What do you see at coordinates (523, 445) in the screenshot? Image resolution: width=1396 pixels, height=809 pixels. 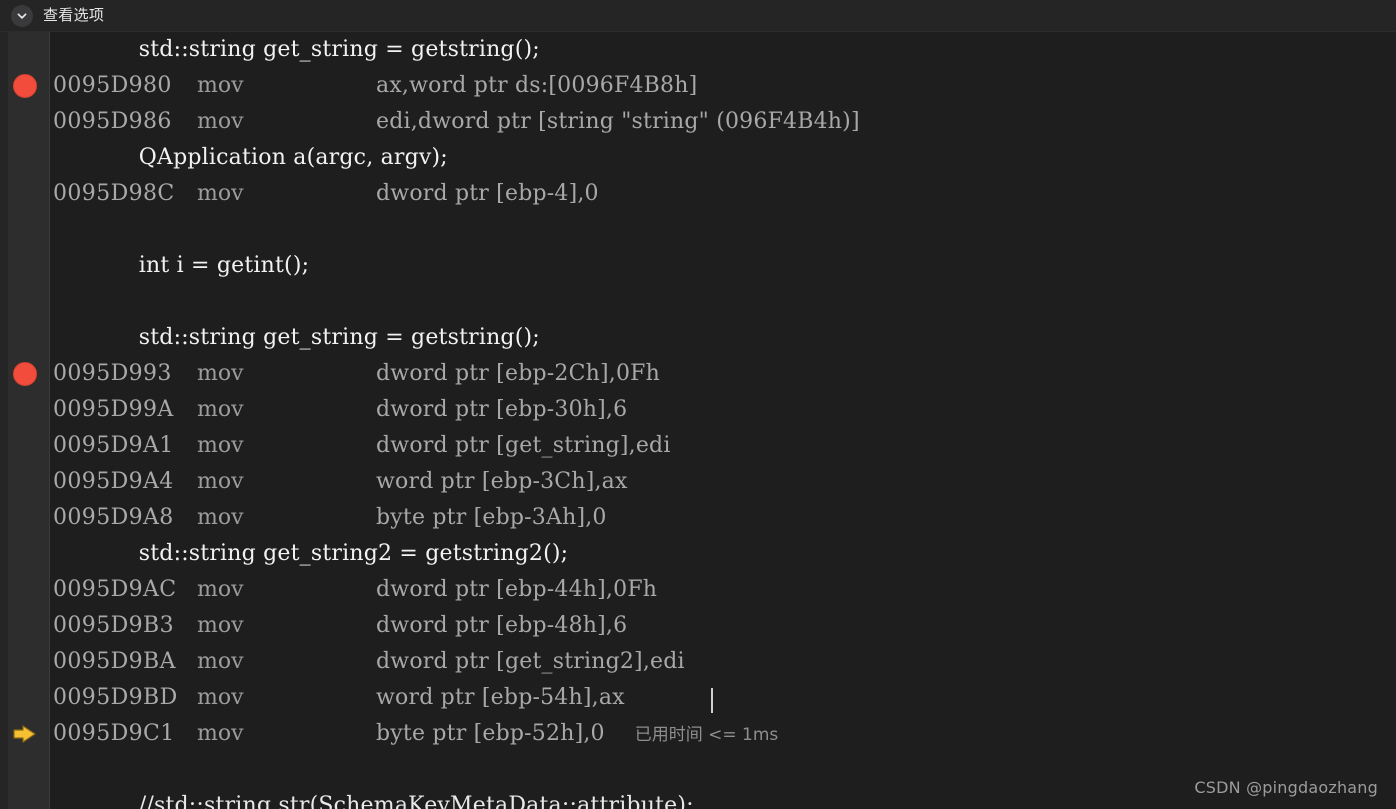 I see `instruction-operands: dword ptr [get_string],edi` at bounding box center [523, 445].